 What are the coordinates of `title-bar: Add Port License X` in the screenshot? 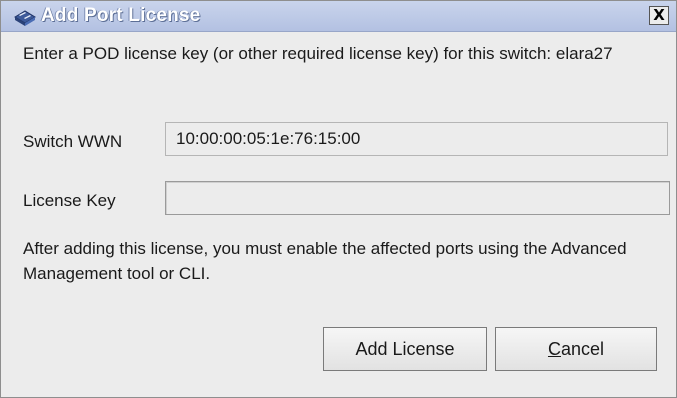 It's located at (338, 16).